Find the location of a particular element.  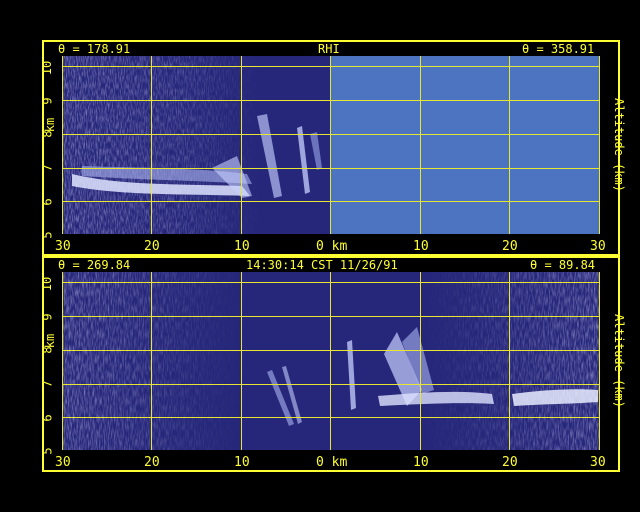

bottom-y-tick: 6 is located at coordinates (47, 418).